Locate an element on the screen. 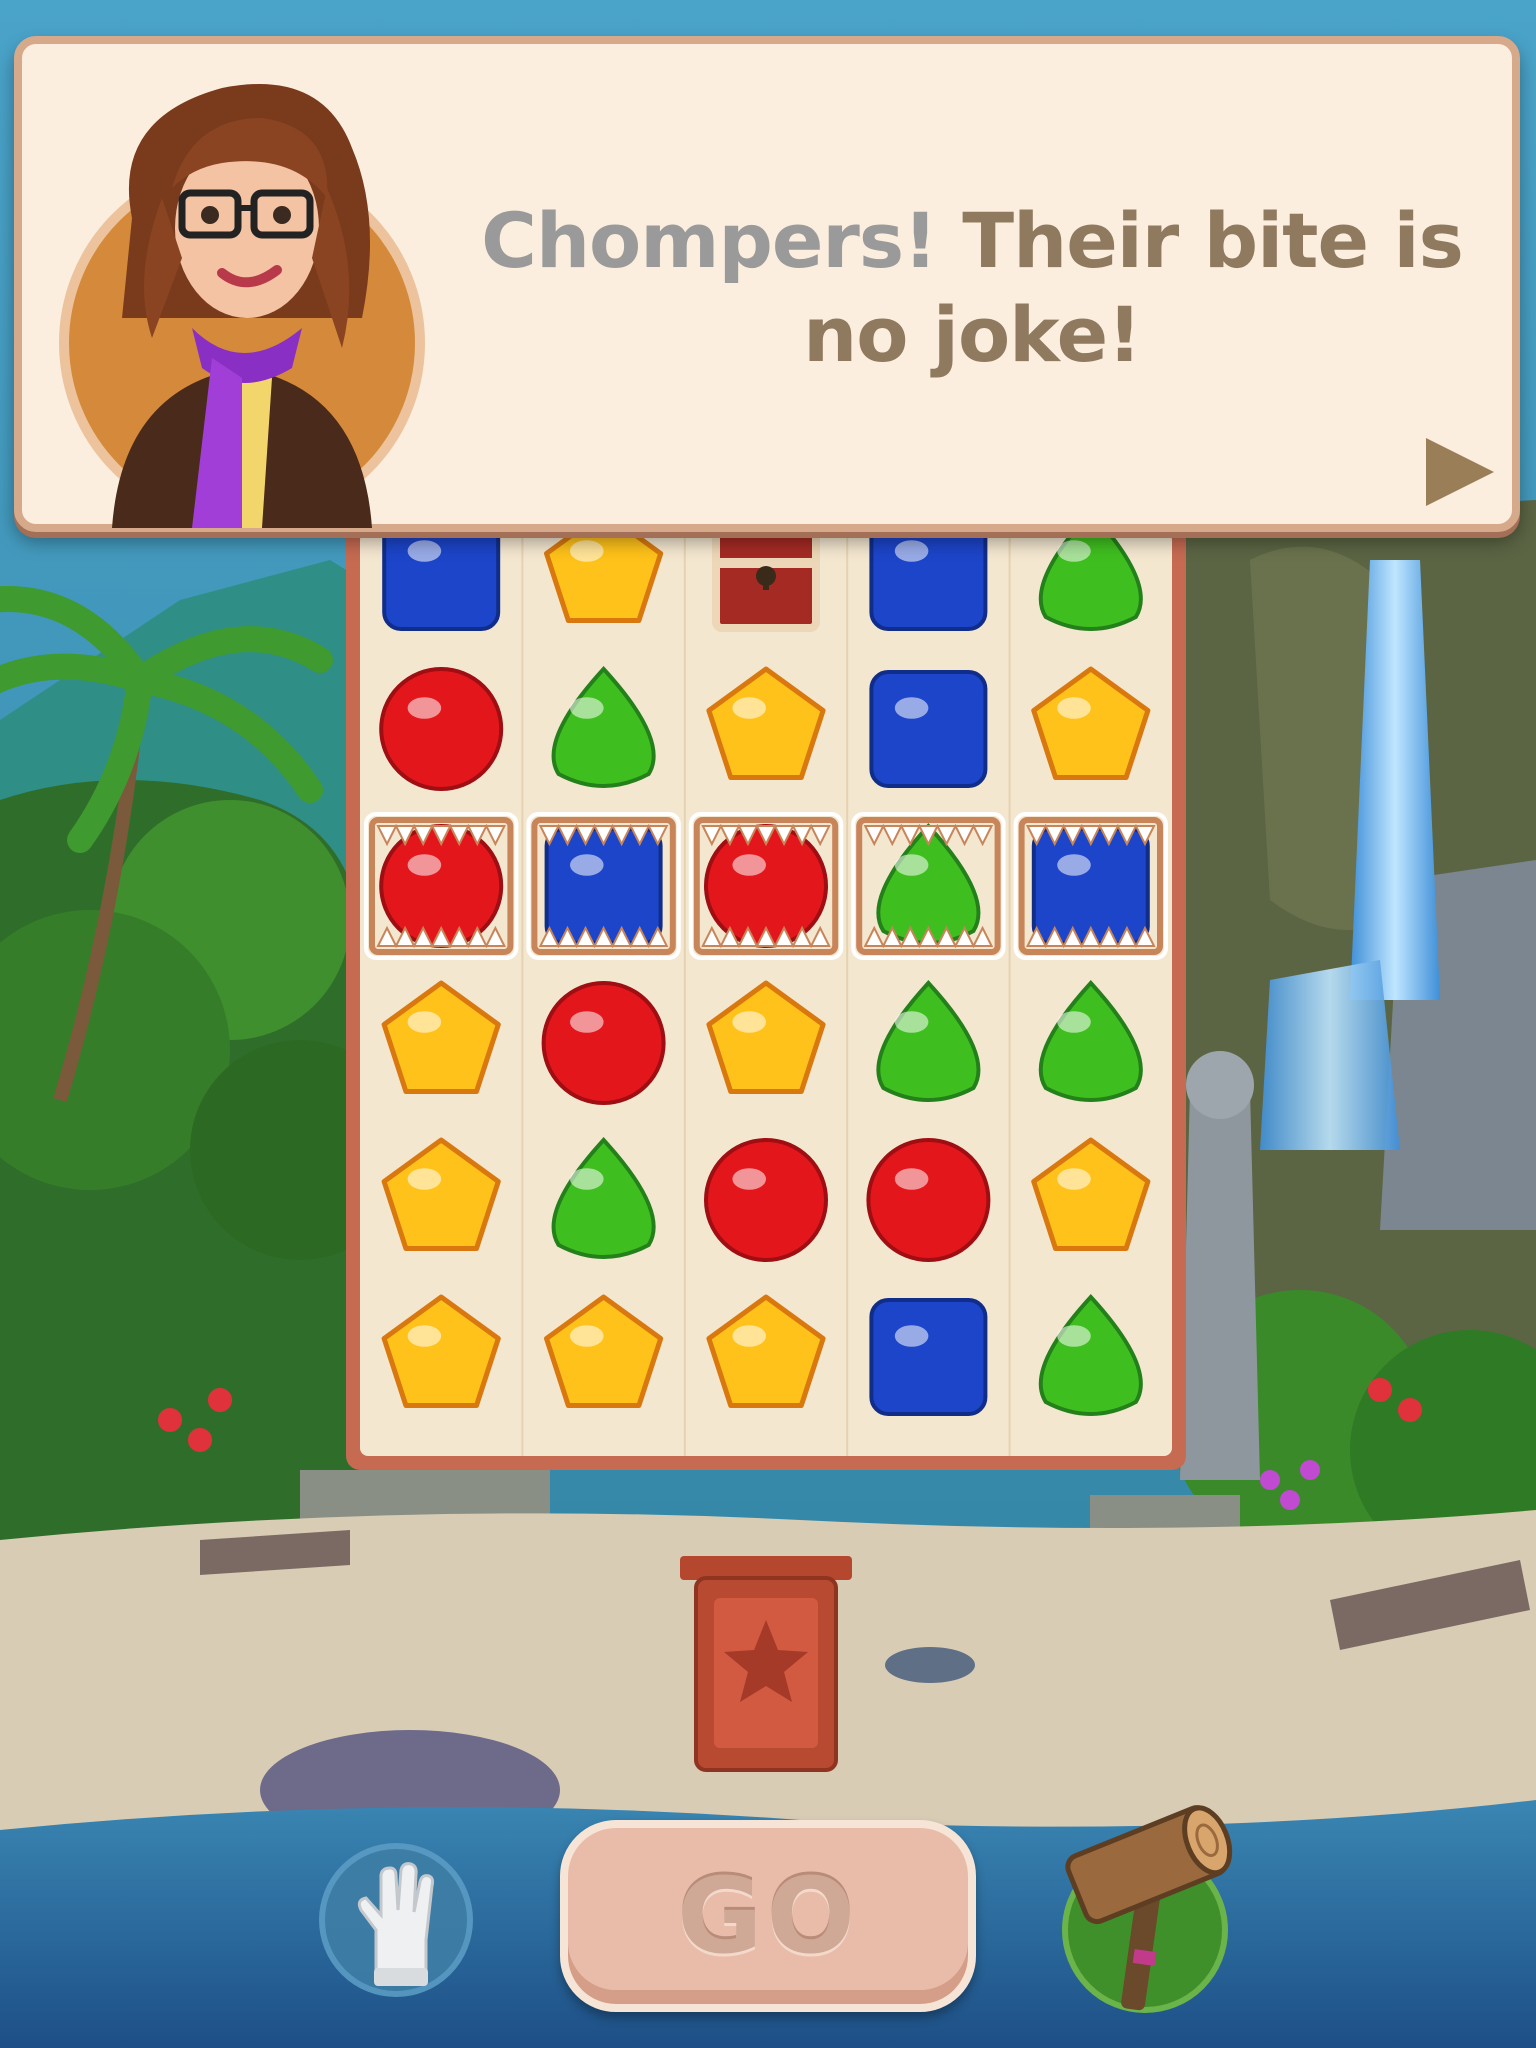 Image resolution: width=1536 pixels, height=2048 pixels. hammer-booster-button is located at coordinates (1145, 1910).